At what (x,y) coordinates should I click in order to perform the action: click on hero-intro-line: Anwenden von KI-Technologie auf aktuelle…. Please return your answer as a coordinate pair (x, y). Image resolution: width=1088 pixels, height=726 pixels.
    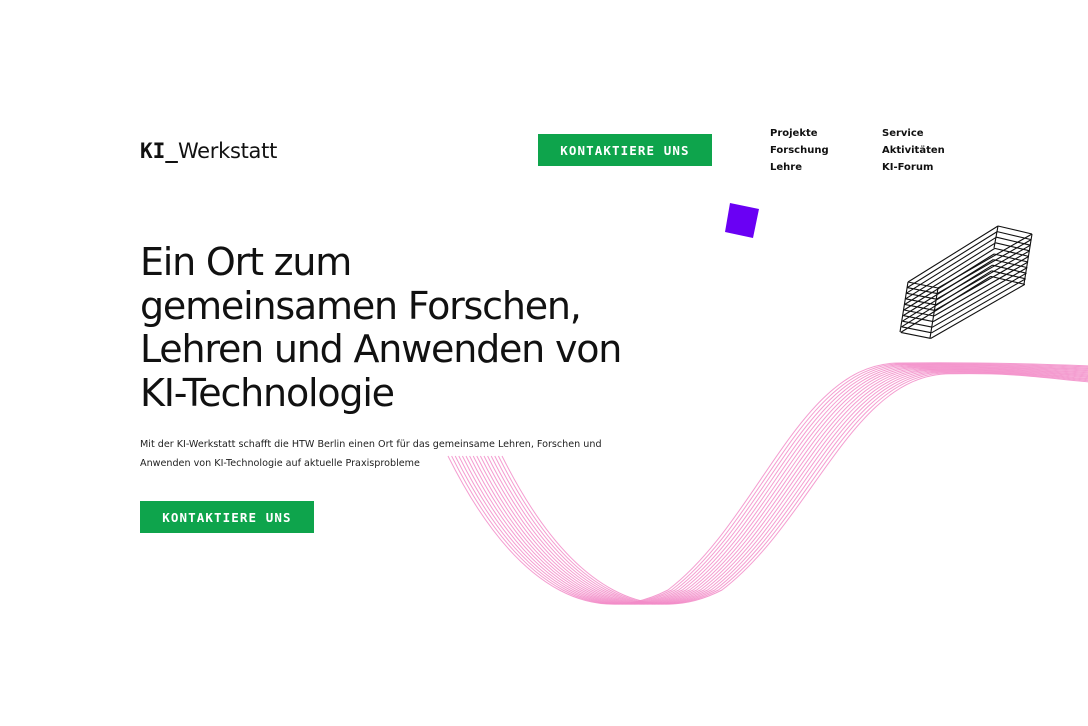
    Looking at the image, I should click on (280, 463).